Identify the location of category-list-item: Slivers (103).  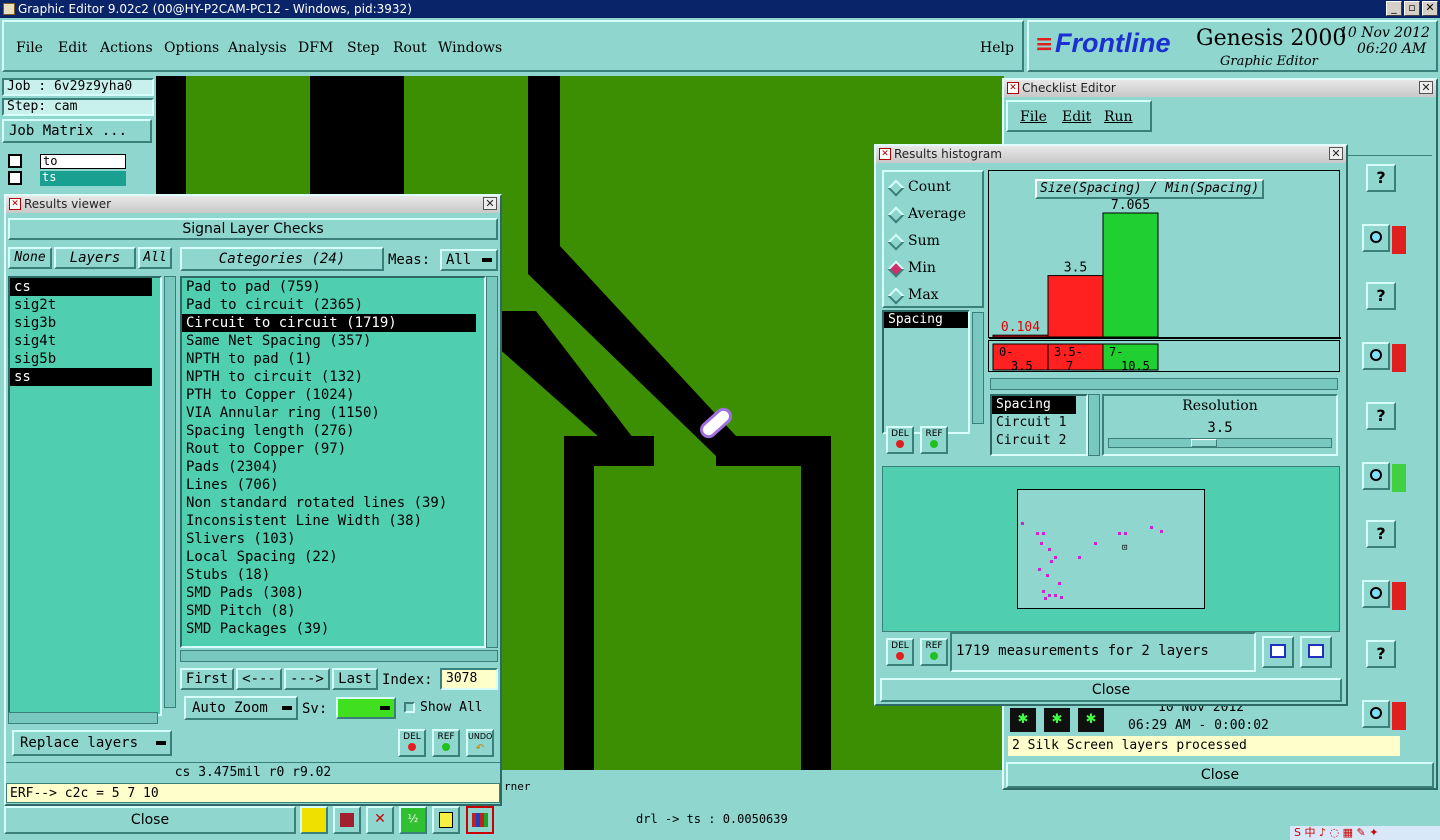
(329, 539).